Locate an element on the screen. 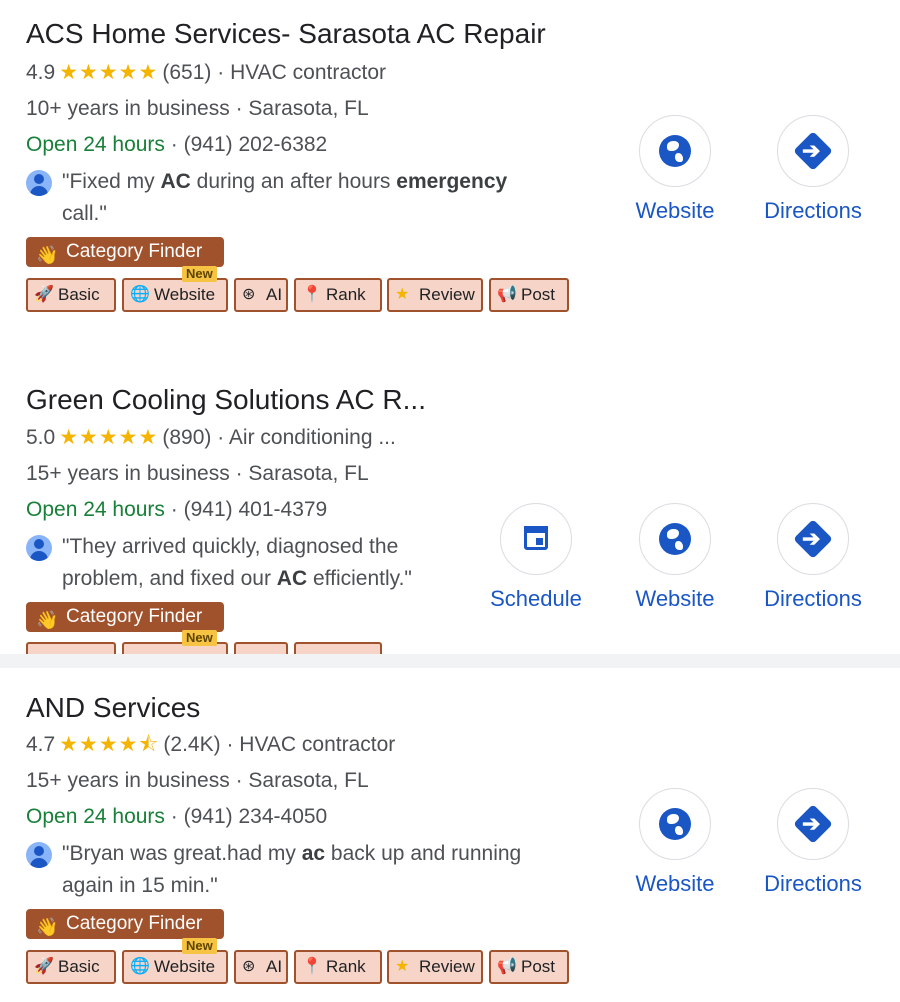  chip-ai is located at coordinates (261, 648).